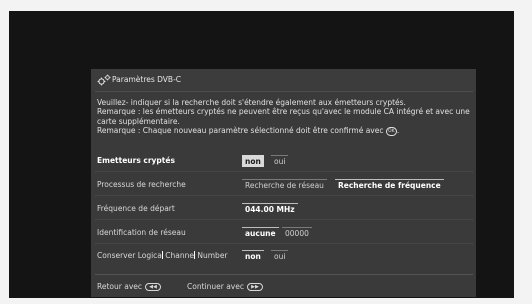 The image size is (532, 304). I want to click on setting-row-start-frequency: Fréquence de départ 044.00 MHz, so click(283, 209).